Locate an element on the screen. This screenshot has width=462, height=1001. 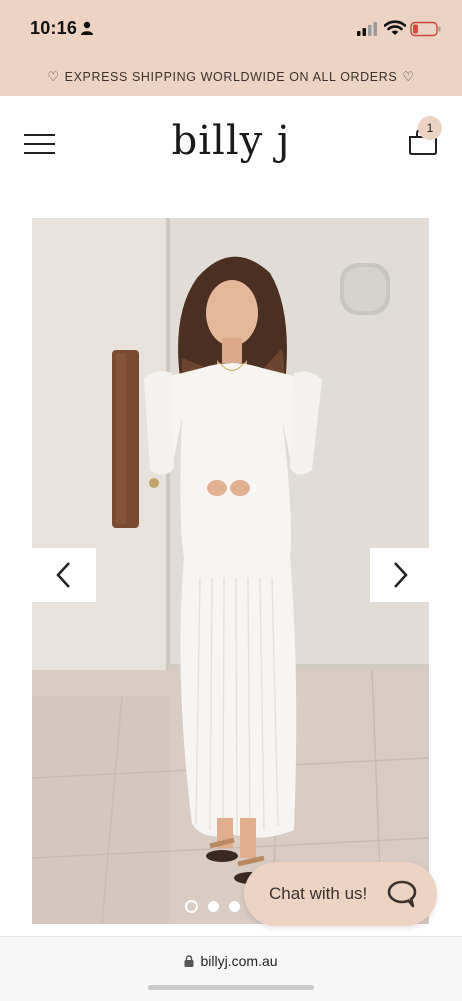
site-header: billy j 1 is located at coordinates (231, 146).